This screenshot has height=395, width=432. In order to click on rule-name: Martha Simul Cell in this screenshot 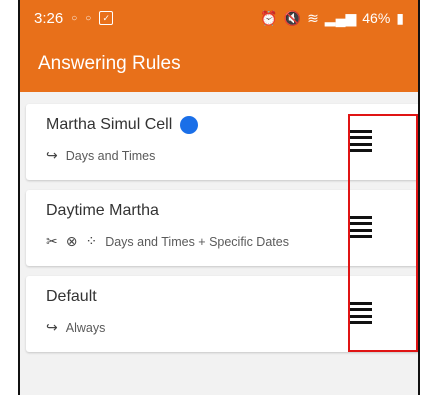, I will do `click(109, 124)`.